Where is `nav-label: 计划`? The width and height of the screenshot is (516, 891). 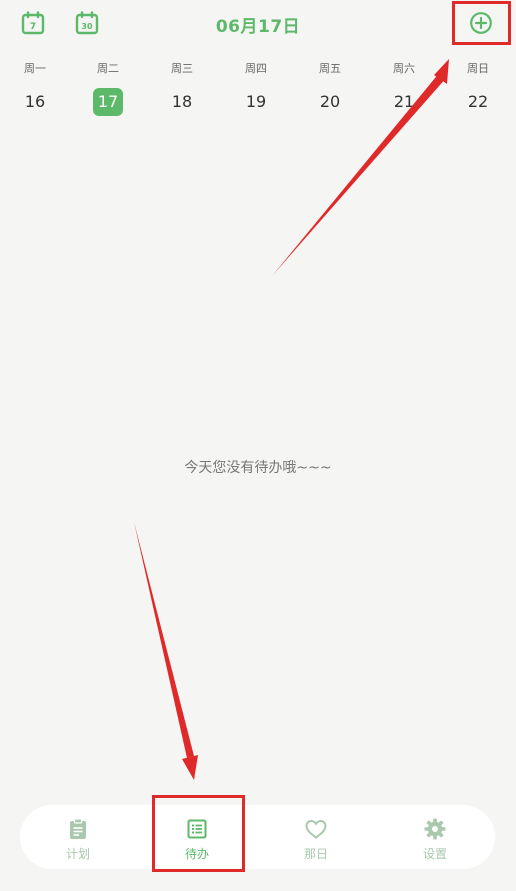
nav-label: 计划 is located at coordinates (77, 854).